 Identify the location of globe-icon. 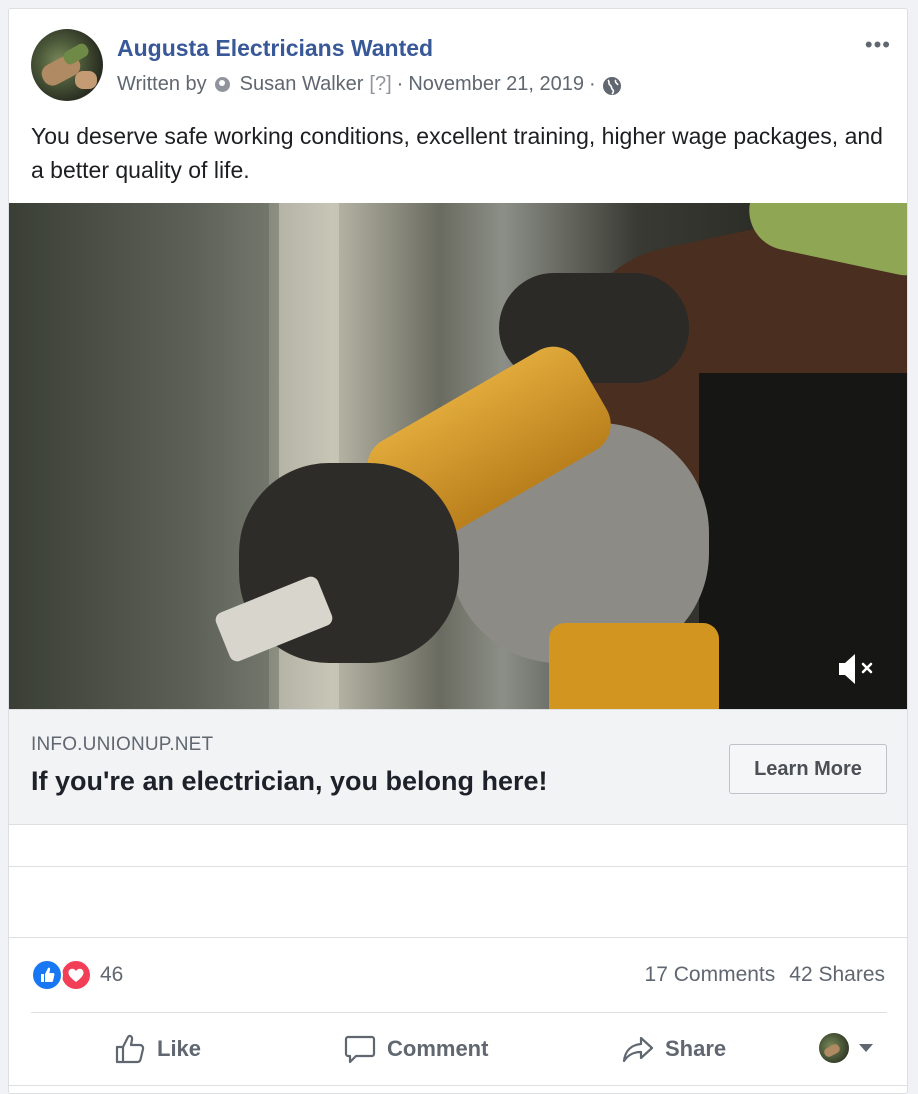
(612, 86).